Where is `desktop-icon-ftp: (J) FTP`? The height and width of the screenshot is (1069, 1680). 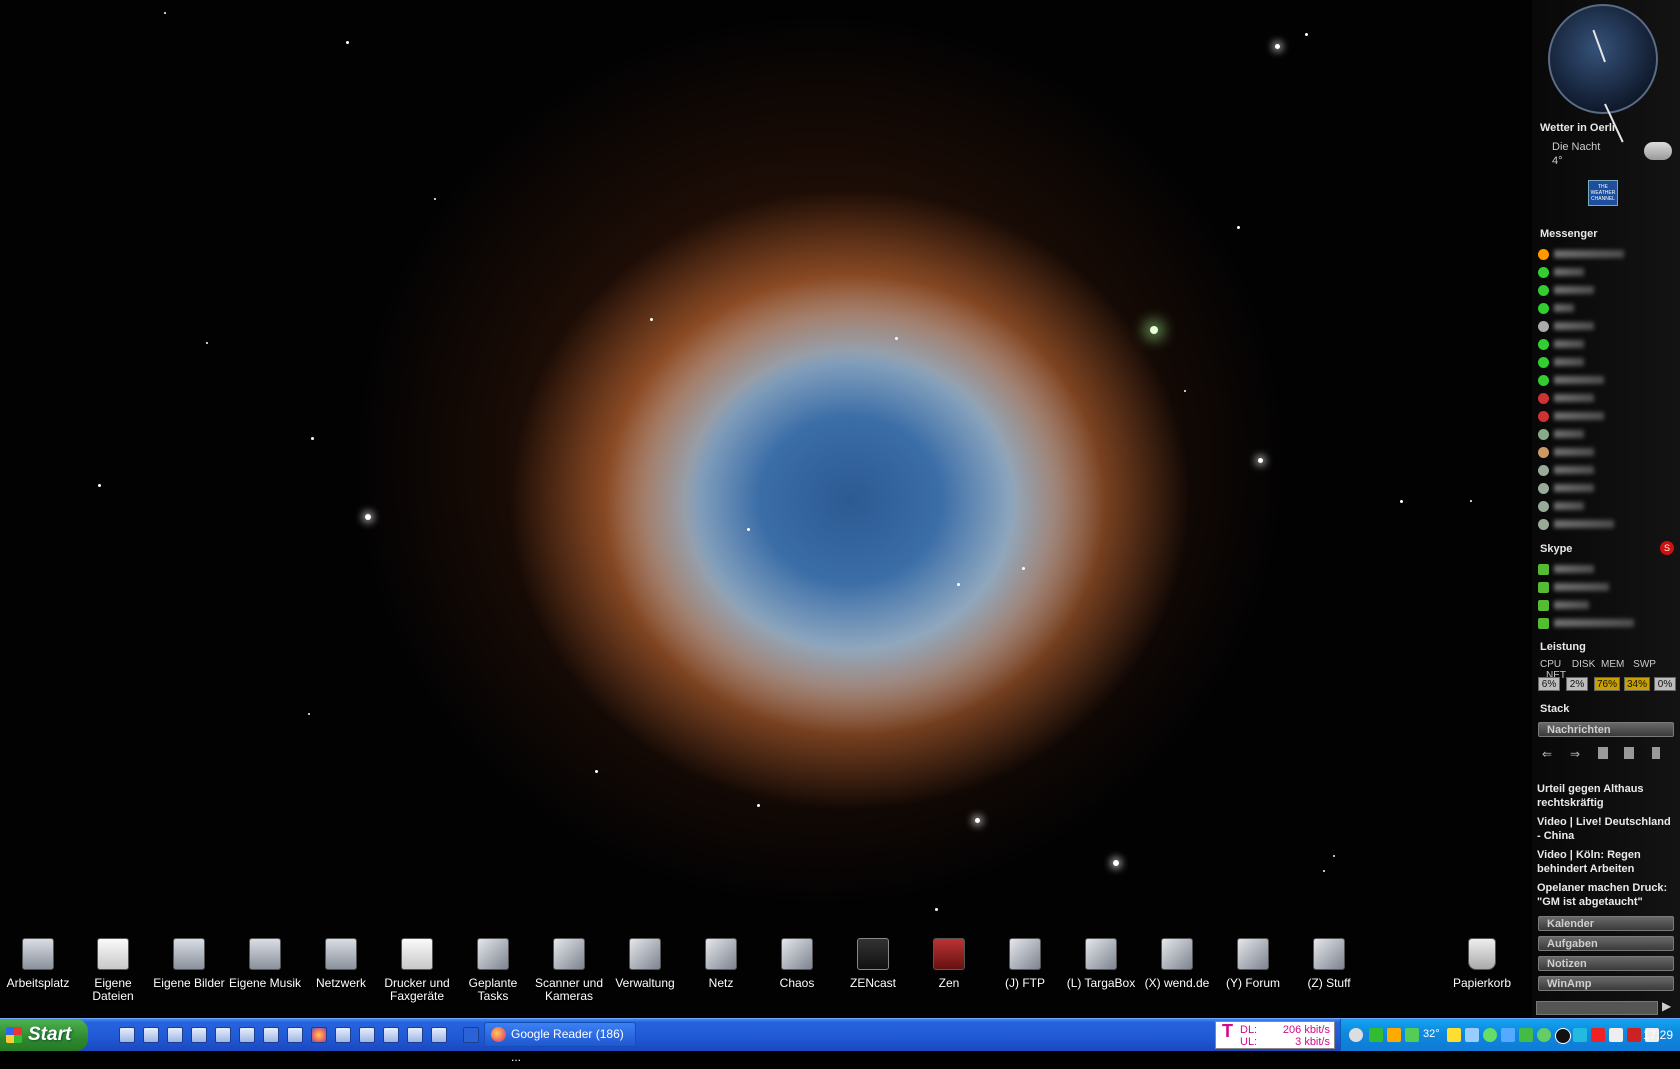 desktop-icon-ftp: (J) FTP is located at coordinates (1025, 962).